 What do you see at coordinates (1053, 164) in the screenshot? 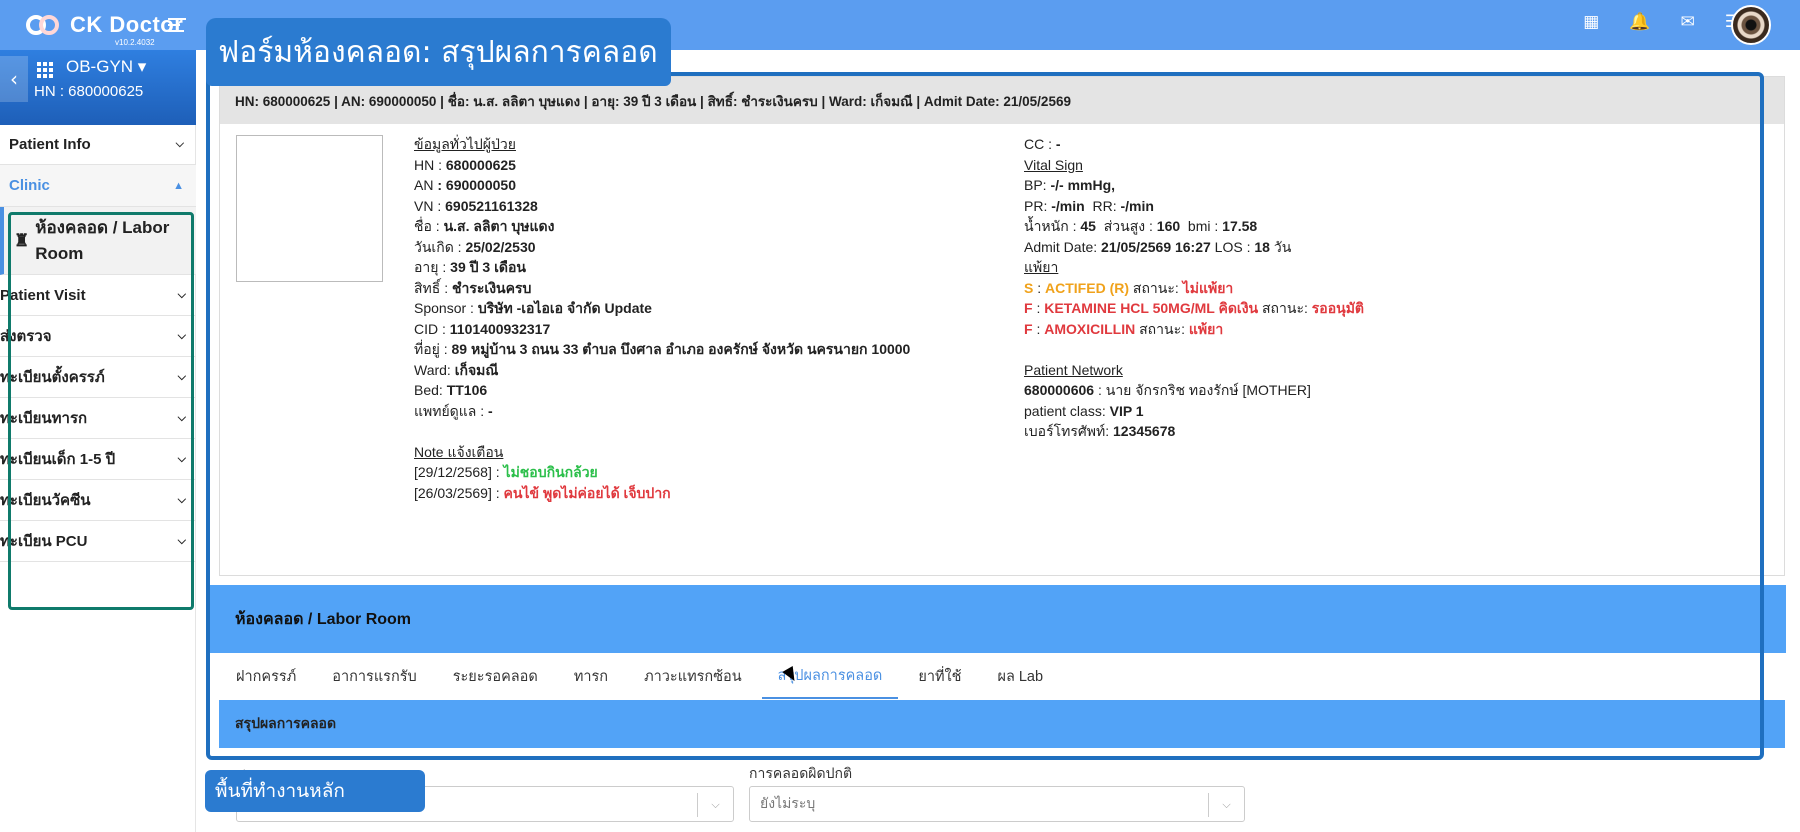
I see `vital-title: Vital Sign` at bounding box center [1053, 164].